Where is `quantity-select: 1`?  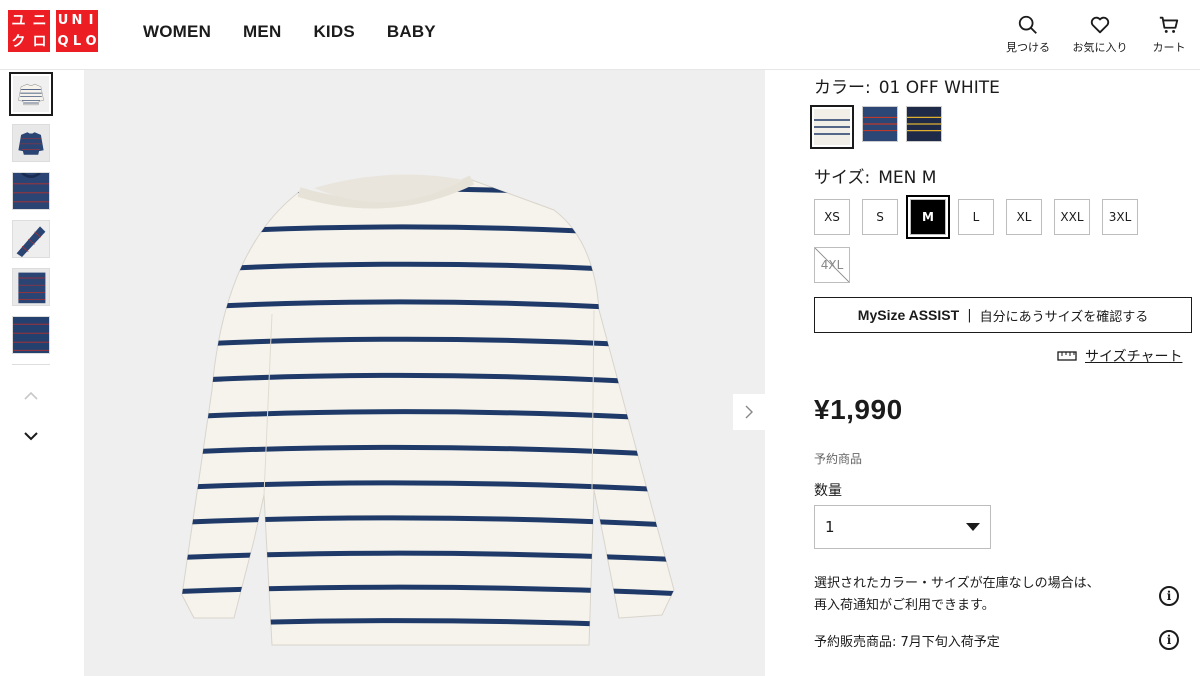 quantity-select: 1 is located at coordinates (902, 527).